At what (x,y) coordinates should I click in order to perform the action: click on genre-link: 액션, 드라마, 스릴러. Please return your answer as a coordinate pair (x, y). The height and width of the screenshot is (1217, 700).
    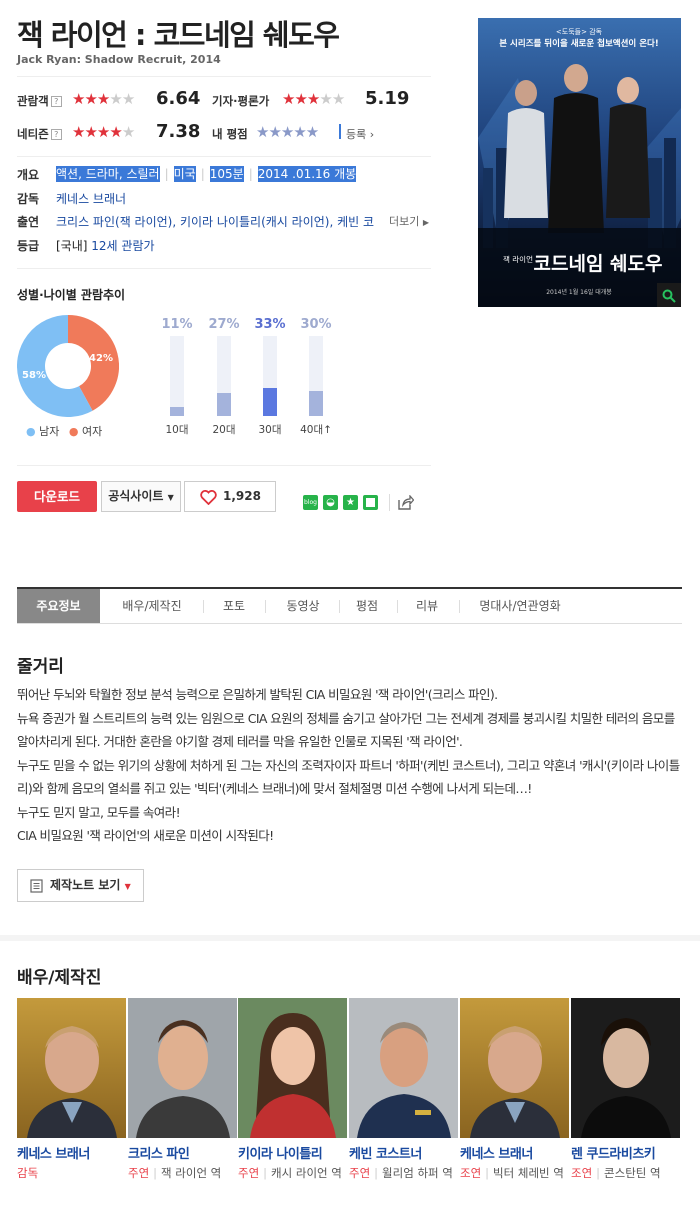
    Looking at the image, I should click on (108, 174).